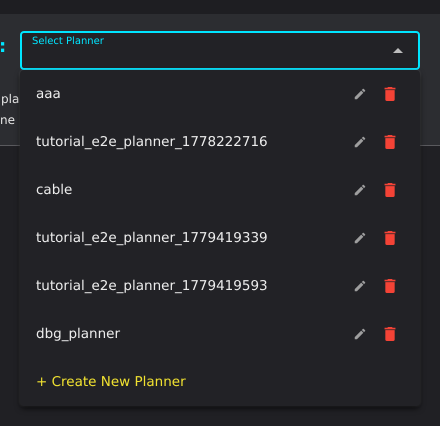 This screenshot has width=440, height=426. I want to click on menu-item: tutorial_e2e_planner_1779419593, so click(220, 286).